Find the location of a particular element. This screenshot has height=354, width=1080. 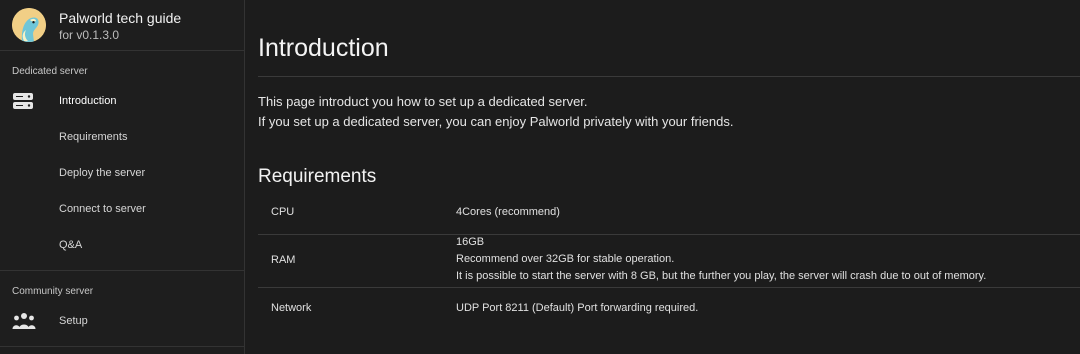

row-value: 16GB is located at coordinates (470, 242).